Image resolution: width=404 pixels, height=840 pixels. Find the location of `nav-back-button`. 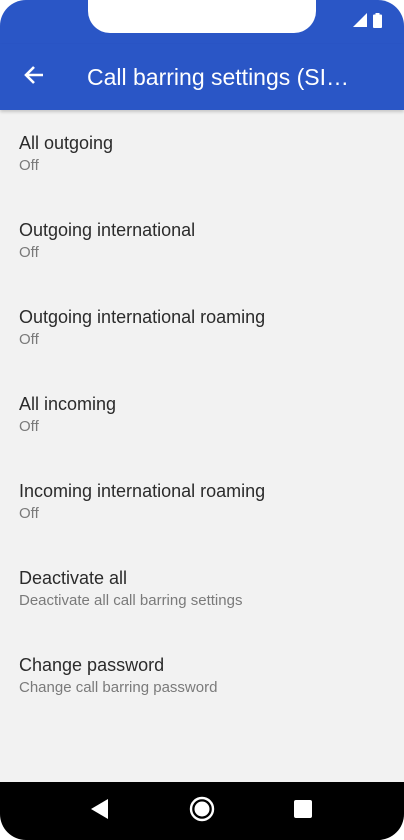

nav-back-button is located at coordinates (100, 811).